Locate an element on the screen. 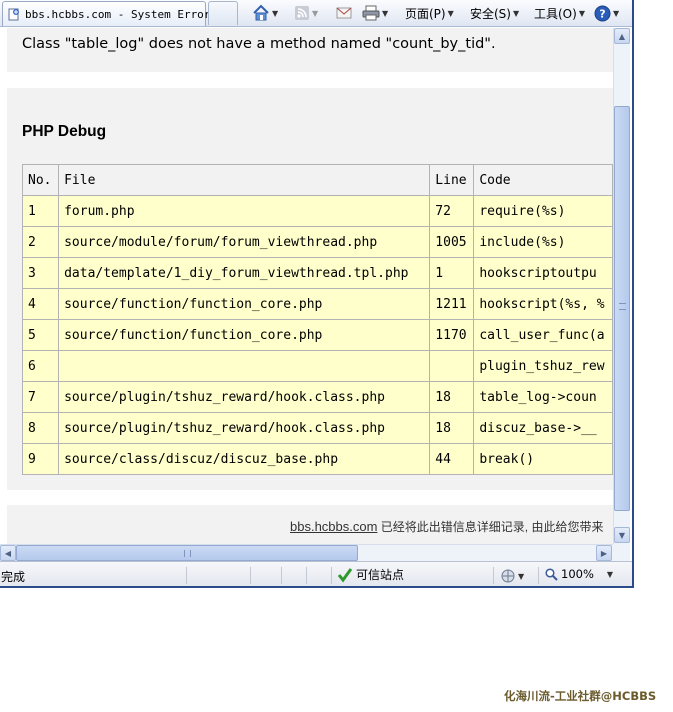 The image size is (673, 712). row-line: 1170 is located at coordinates (452, 335).